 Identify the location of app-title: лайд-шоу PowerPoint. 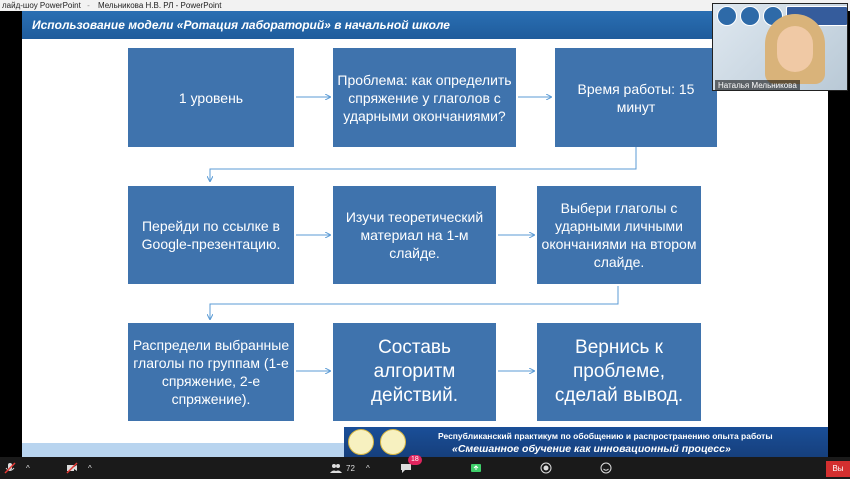
(41, 5).